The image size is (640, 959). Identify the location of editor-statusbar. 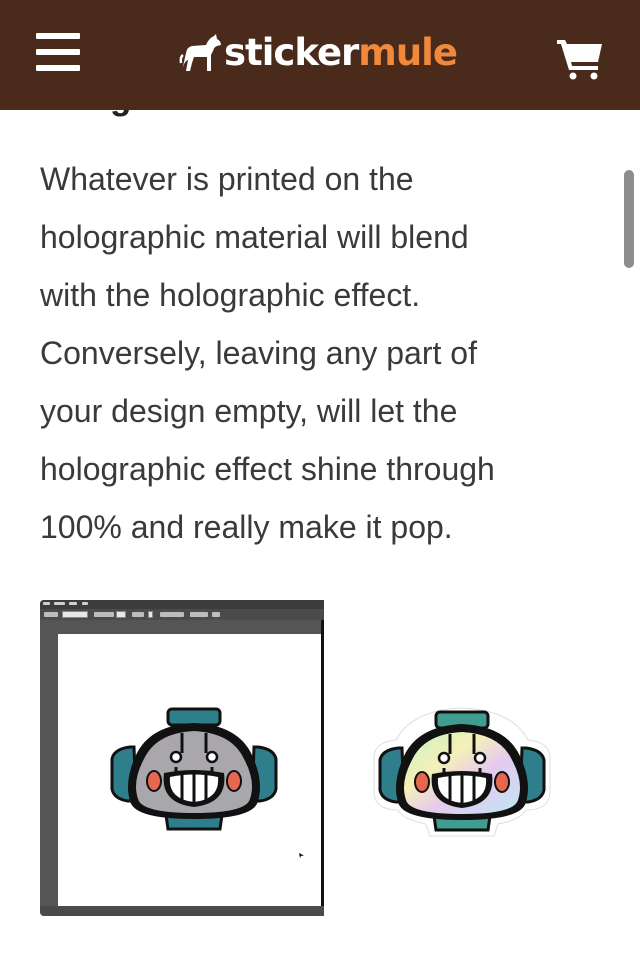
(182, 911).